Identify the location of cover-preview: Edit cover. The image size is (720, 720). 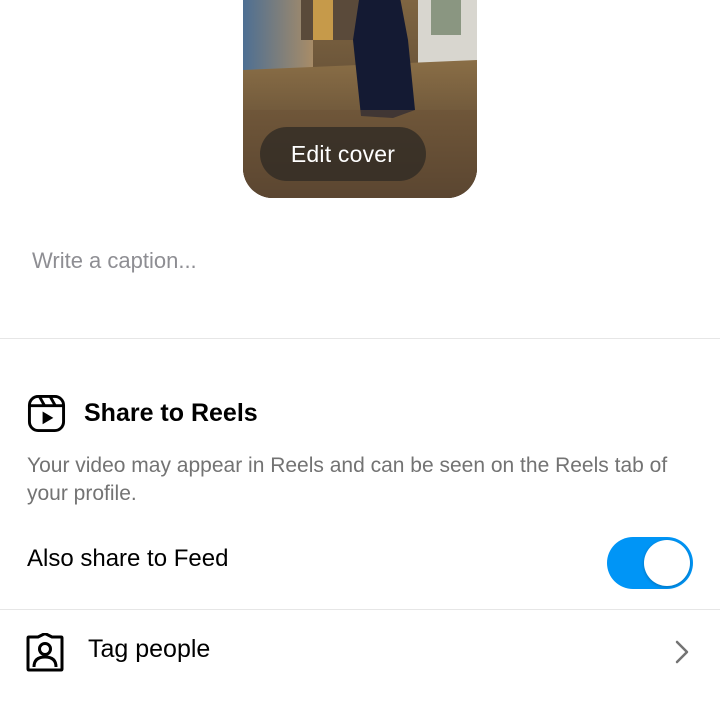
(360, 99).